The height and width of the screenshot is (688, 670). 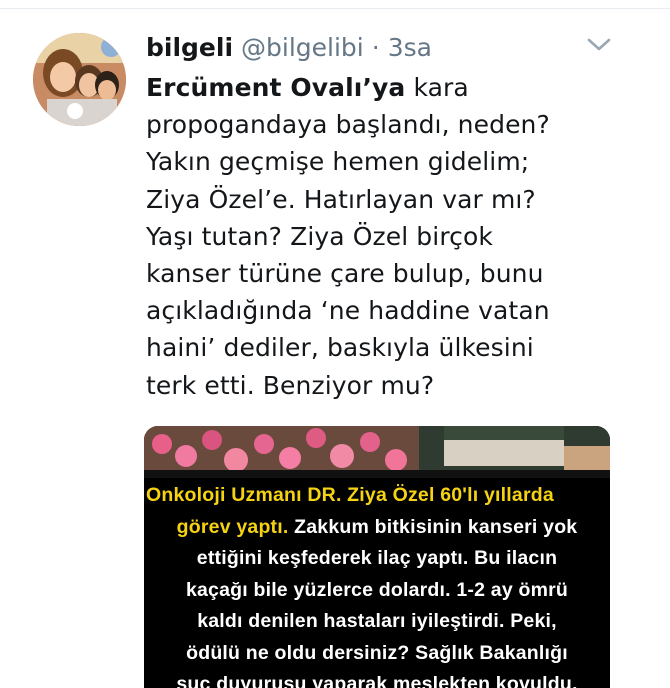 I want to click on caption-line: ödülü ne oldu dersiniz? Sağlık Bakanlığı, so click(x=377, y=652).